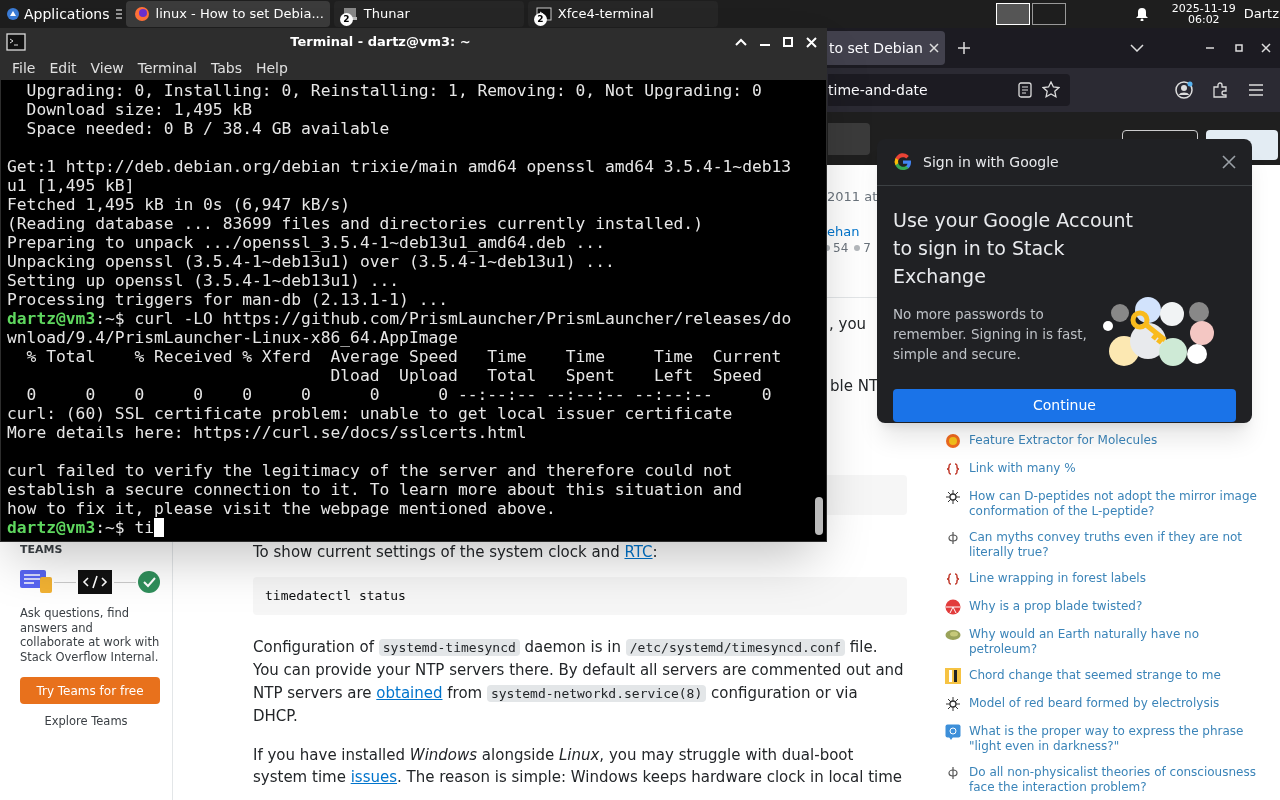 Image resolution: width=1280 pixels, height=800 pixels. Describe the element at coordinates (546, 375) in the screenshot. I see `terminal-line: Dload Upload Total Spent Left Speed` at that location.